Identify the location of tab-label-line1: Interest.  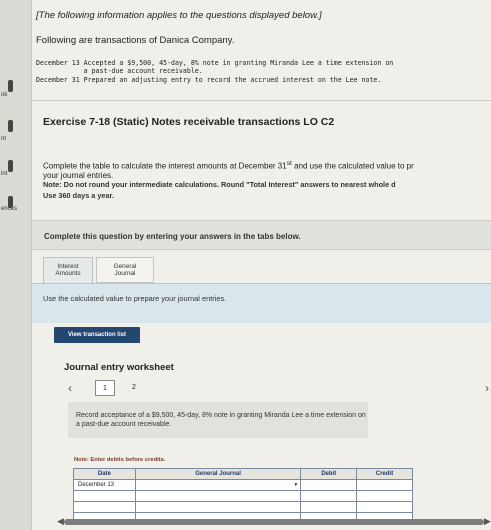
(68, 266).